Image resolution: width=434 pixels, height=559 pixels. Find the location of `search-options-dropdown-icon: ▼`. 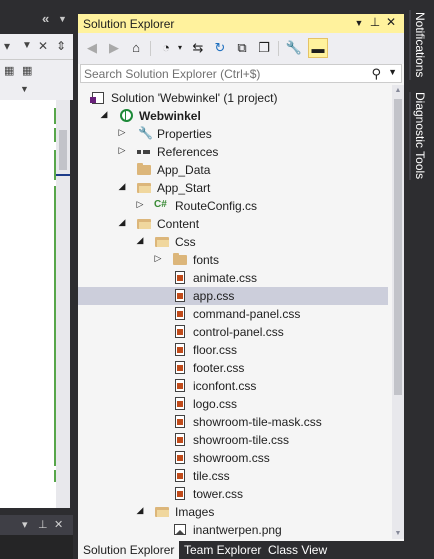

search-options-dropdown-icon: ▼ is located at coordinates (392, 72).